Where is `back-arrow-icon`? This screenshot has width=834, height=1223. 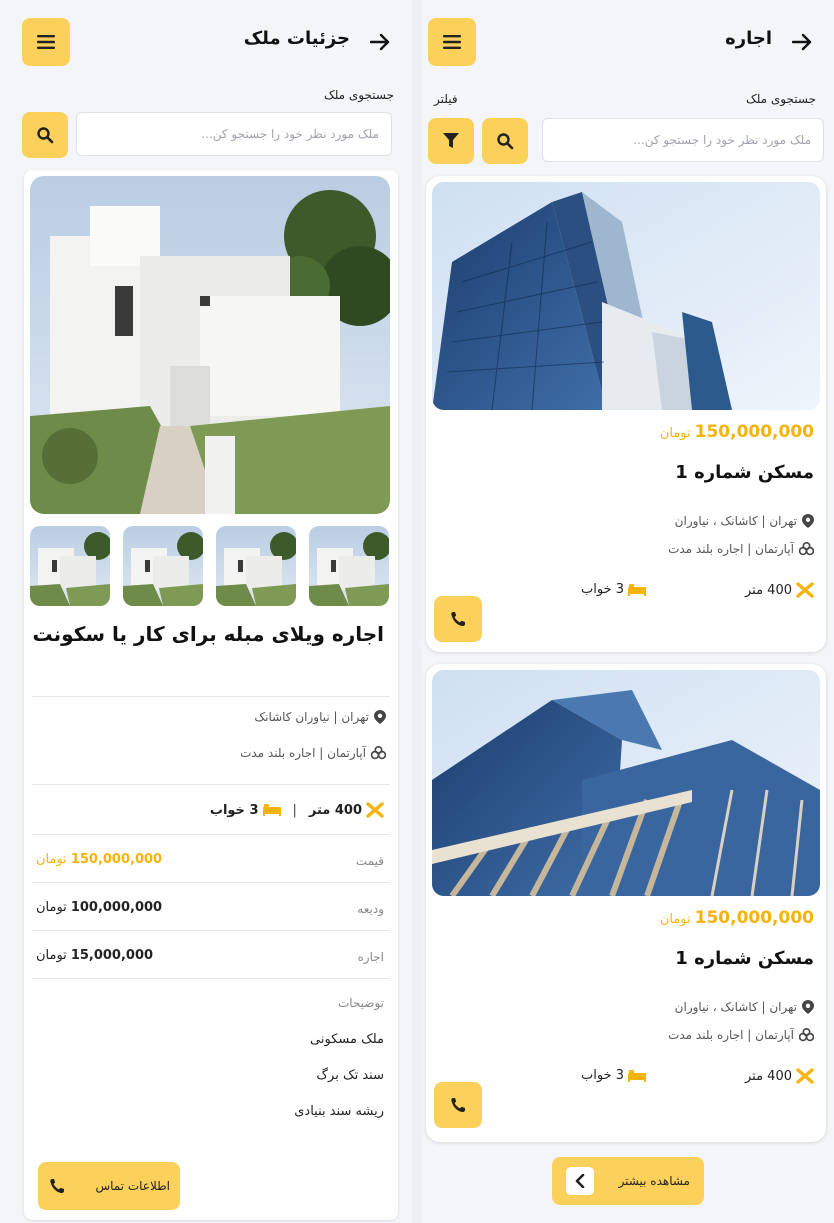
back-arrow-icon is located at coordinates (380, 42).